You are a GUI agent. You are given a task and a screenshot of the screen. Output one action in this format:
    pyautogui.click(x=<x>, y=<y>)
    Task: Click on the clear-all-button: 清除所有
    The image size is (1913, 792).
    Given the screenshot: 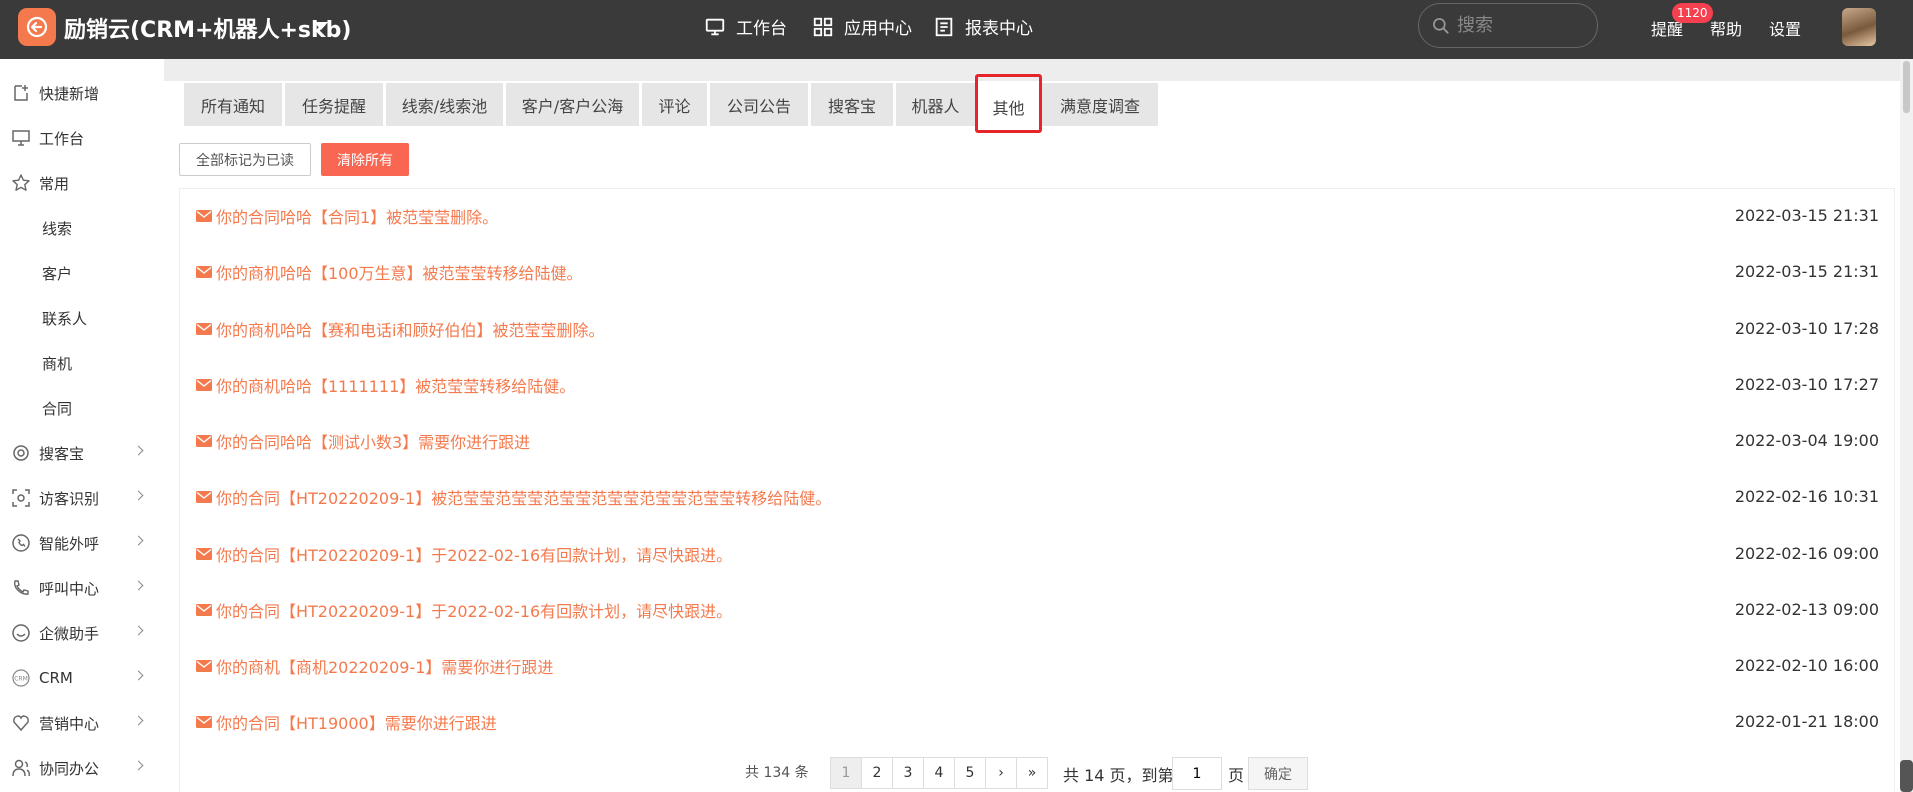 What is the action you would take?
    pyautogui.click(x=365, y=159)
    